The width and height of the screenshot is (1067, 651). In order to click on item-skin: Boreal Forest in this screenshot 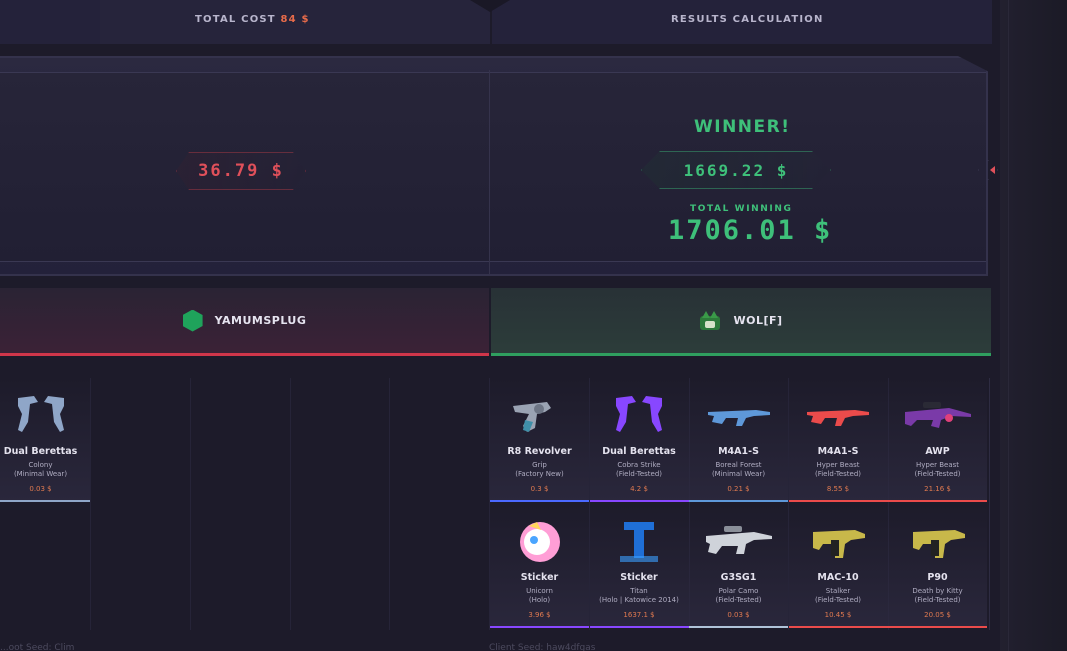, I will do `click(738, 465)`.